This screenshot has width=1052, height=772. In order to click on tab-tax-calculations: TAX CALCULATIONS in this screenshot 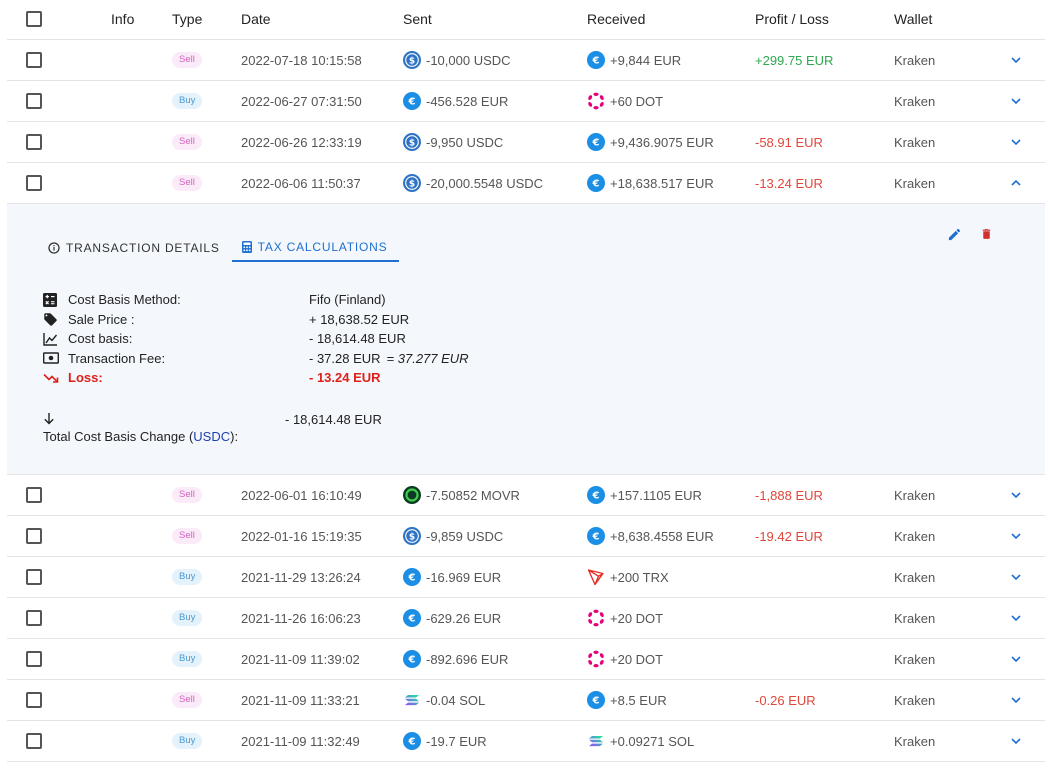, I will do `click(315, 247)`.